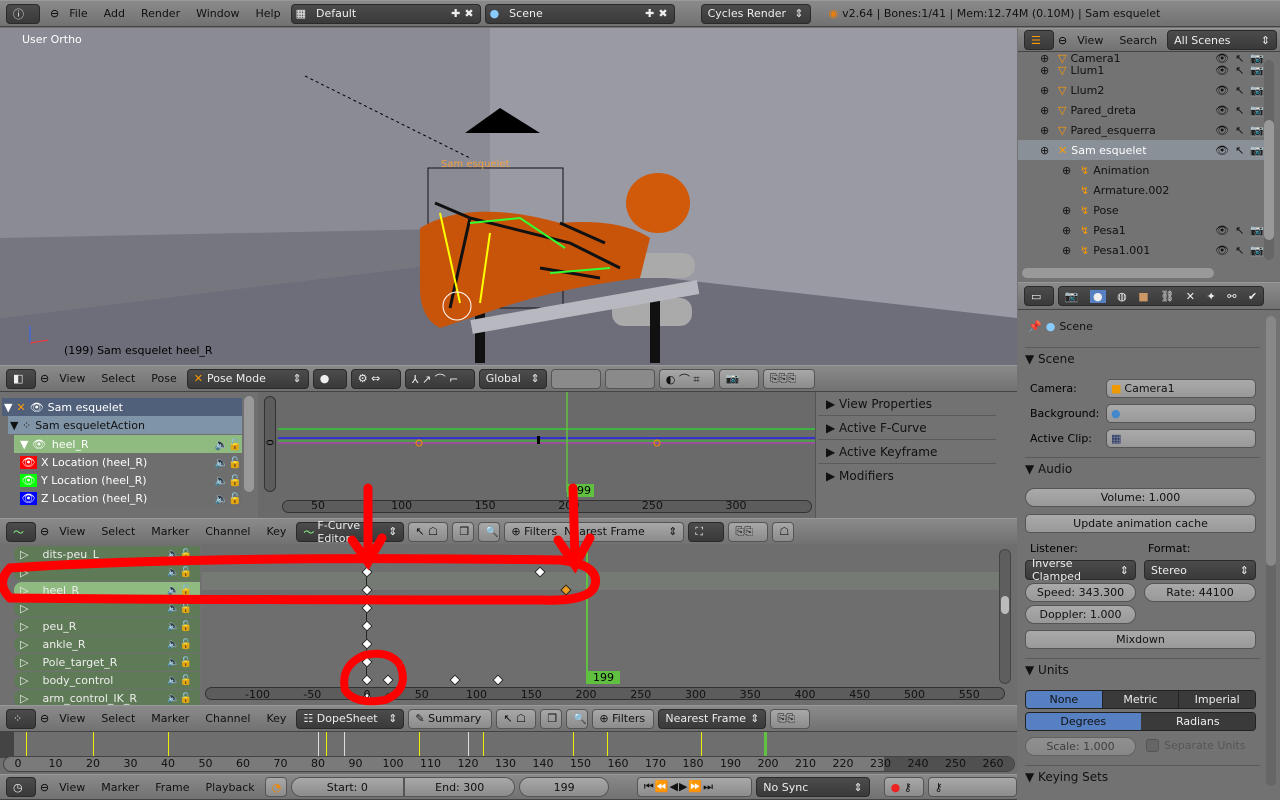 This screenshot has height=800, width=1280. What do you see at coordinates (1141, 210) in the screenshot?
I see `outliner-item: ⊕ ↯ Pose` at bounding box center [1141, 210].